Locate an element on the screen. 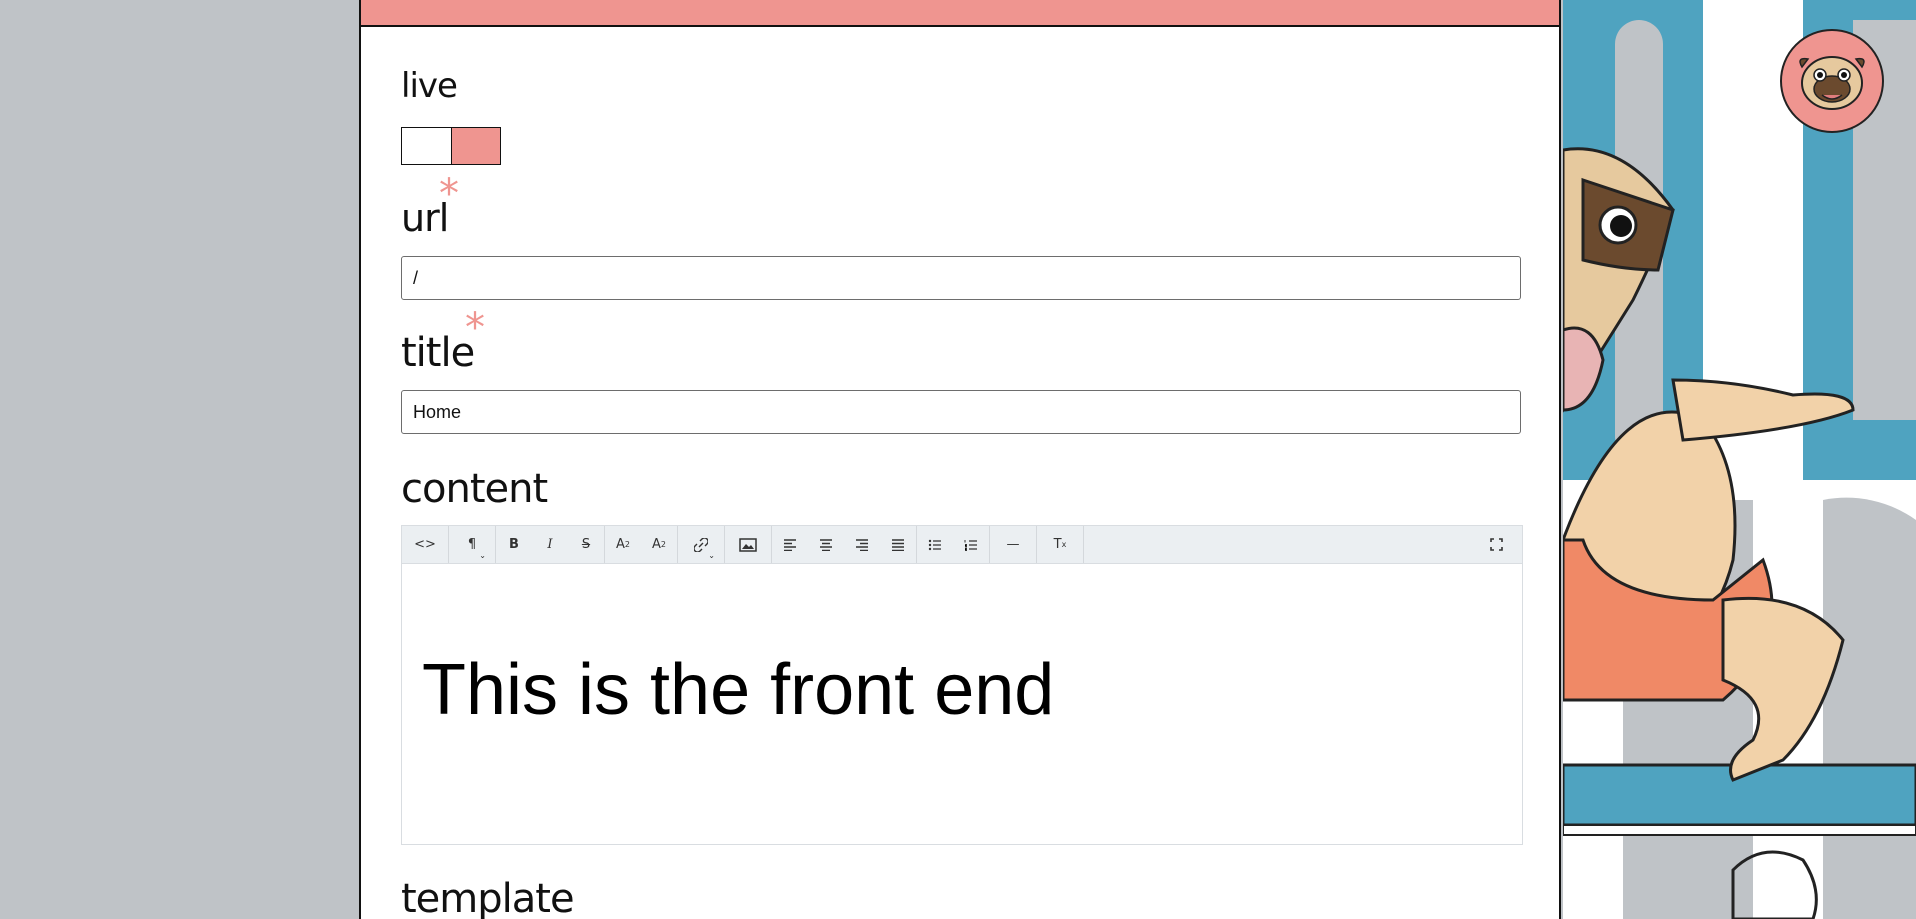 The height and width of the screenshot is (919, 1916). toggle-off-half is located at coordinates (426, 146).